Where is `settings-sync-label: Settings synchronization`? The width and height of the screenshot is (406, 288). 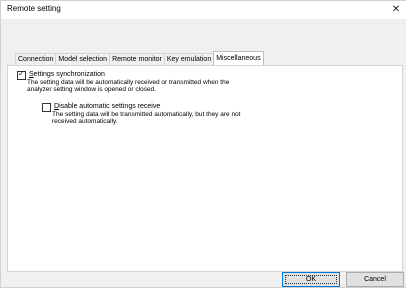 settings-sync-label: Settings synchronization is located at coordinates (67, 74).